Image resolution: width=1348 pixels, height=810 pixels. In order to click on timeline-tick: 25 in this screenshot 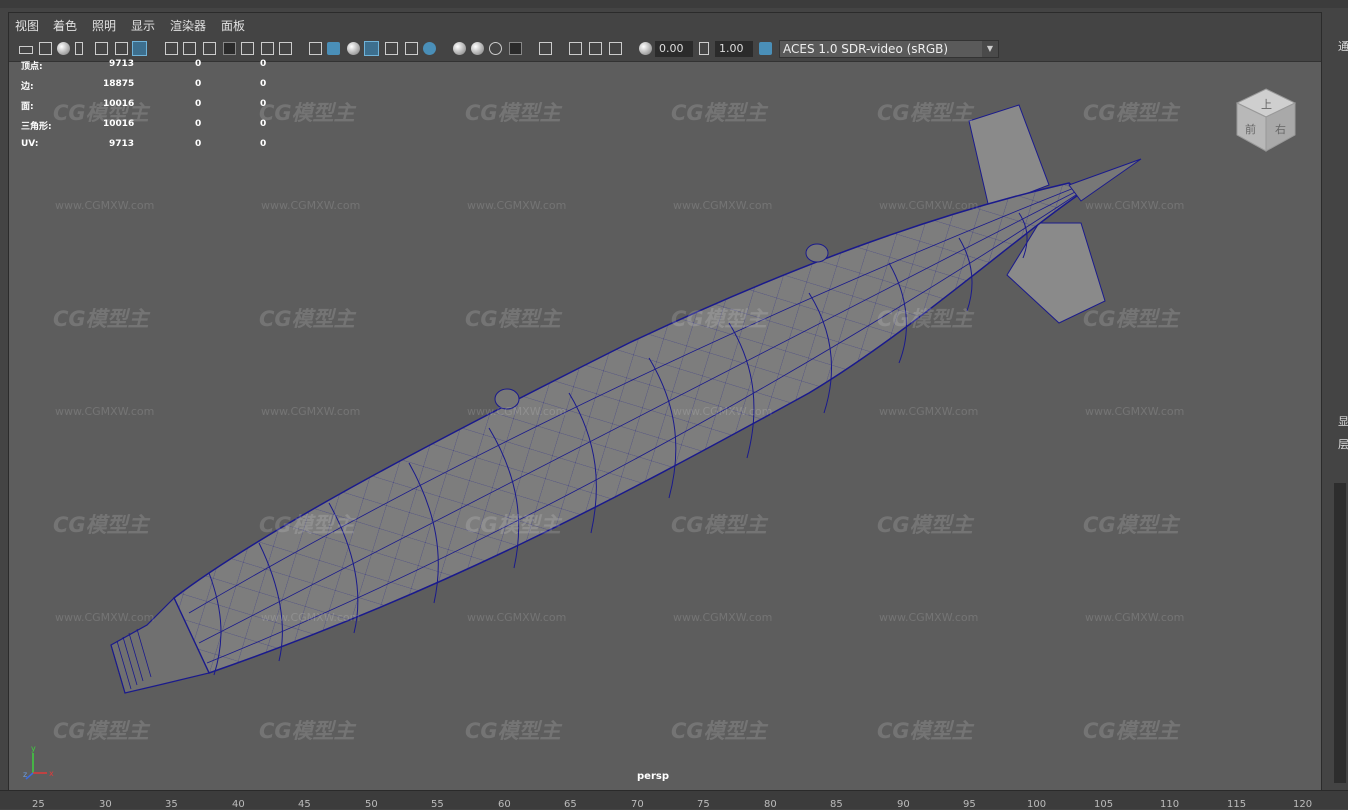, I will do `click(38, 804)`.